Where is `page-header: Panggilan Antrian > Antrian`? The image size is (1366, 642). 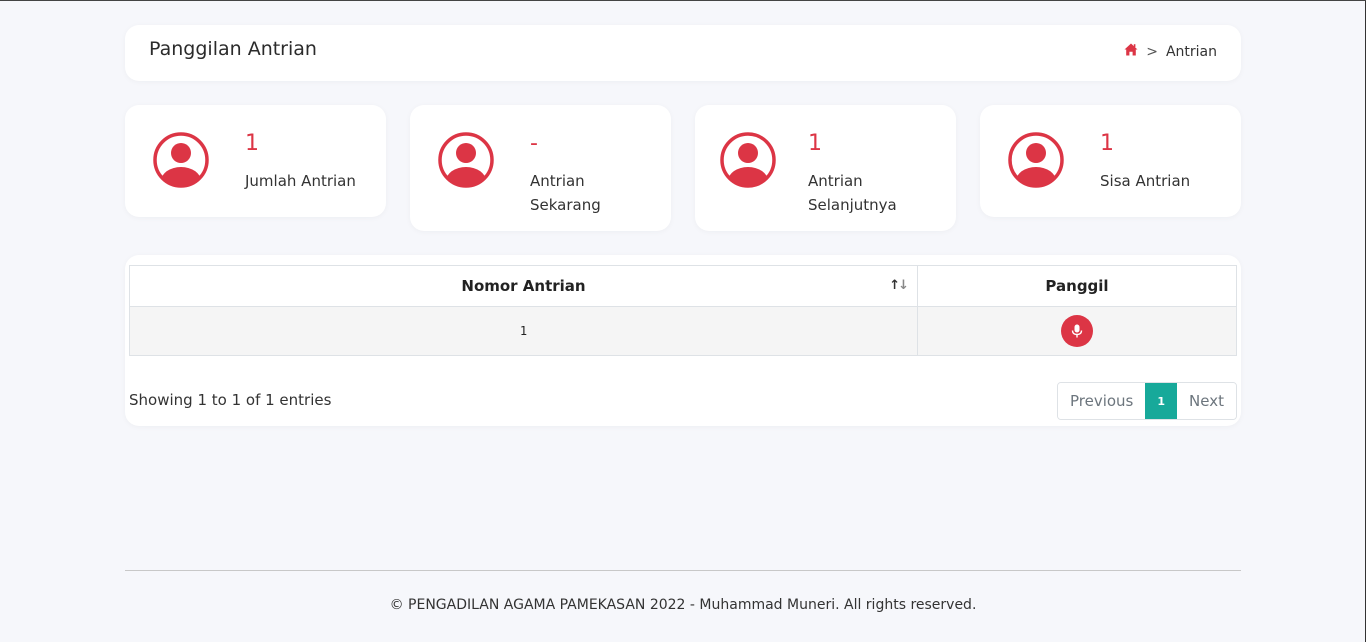 page-header: Panggilan Antrian > Antrian is located at coordinates (683, 53).